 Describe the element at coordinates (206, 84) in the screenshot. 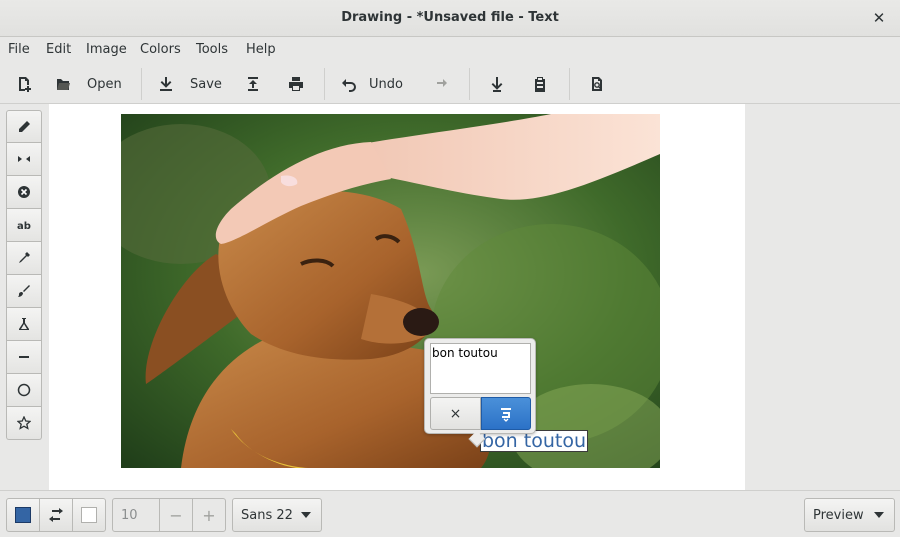

I see `save-label: Save` at that location.